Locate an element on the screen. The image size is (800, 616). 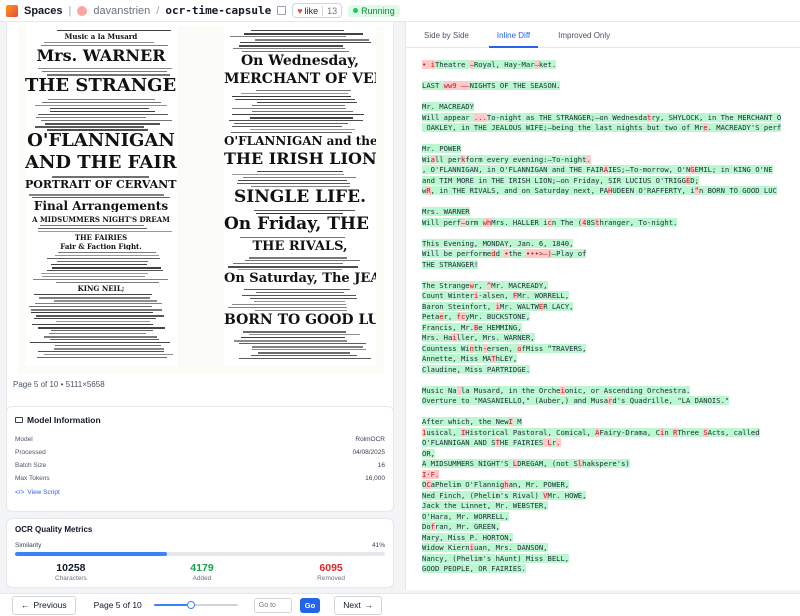
diff-added-text: Mrs. Ha is located at coordinates (437, 337).